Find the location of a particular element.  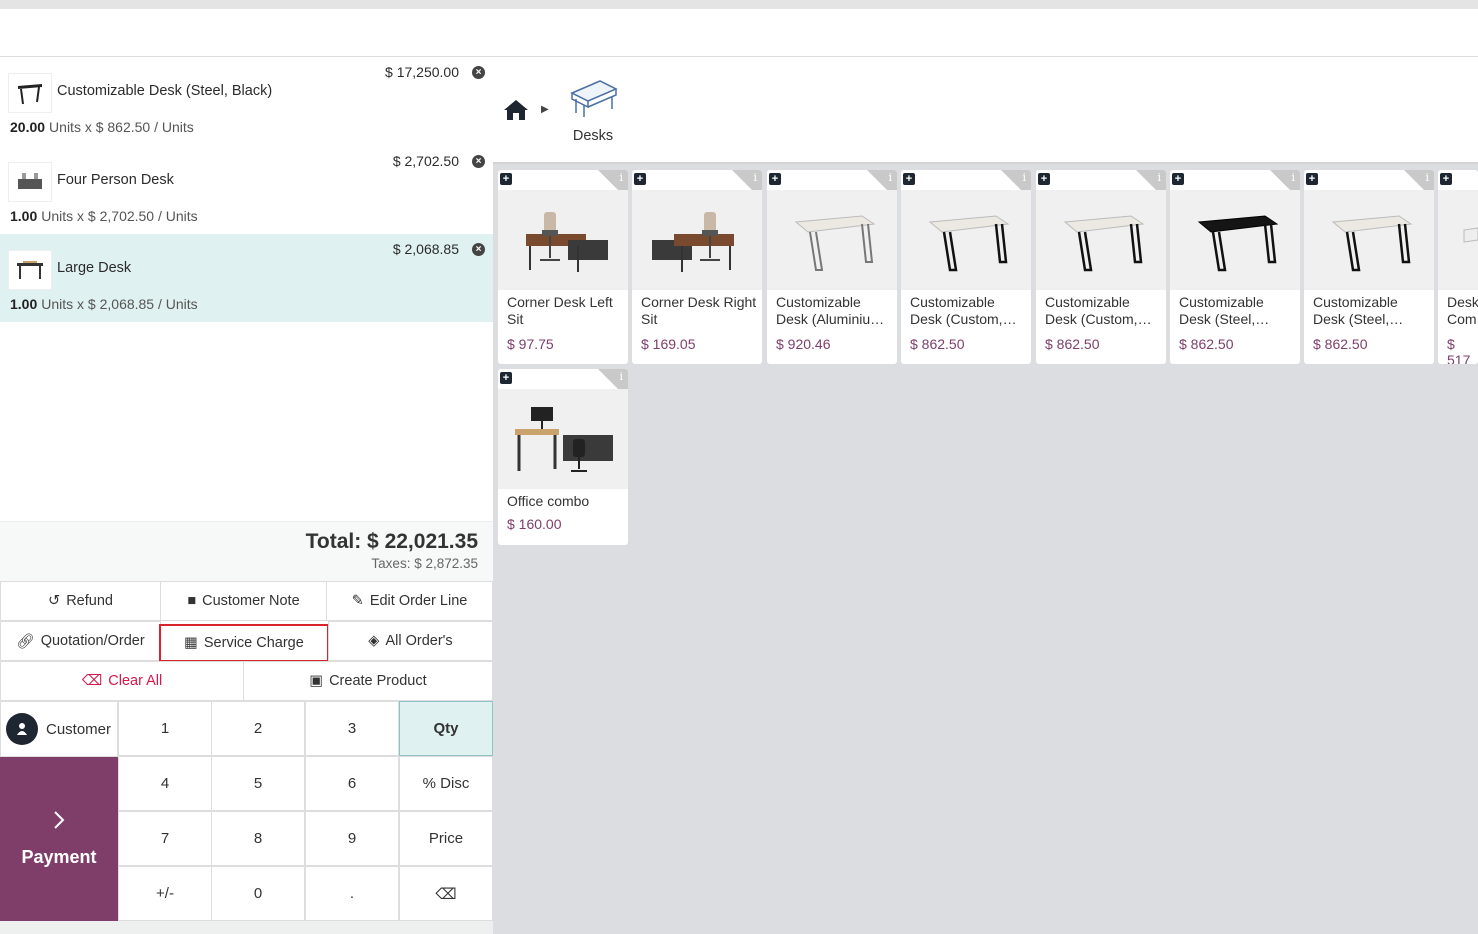

numpad-mode-qty: Qty is located at coordinates (446, 728).